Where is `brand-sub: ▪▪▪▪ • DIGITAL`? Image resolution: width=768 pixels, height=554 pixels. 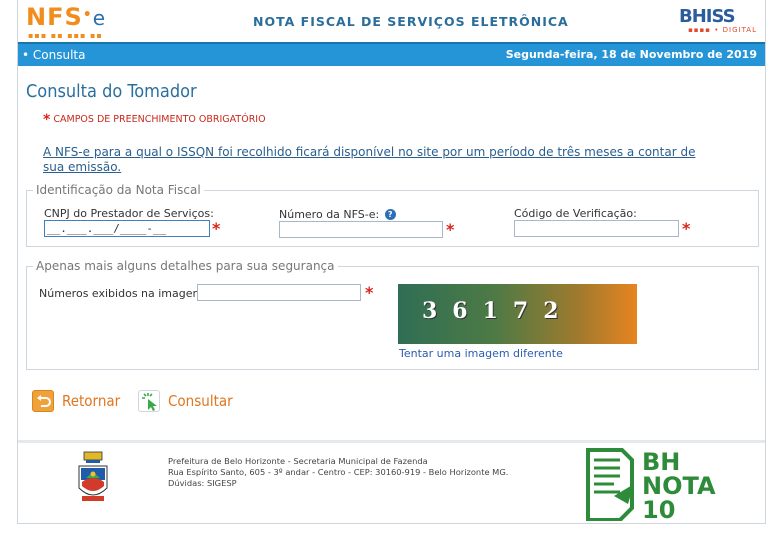
brand-sub: ▪▪▪▪ • DIGITAL is located at coordinates (722, 30).